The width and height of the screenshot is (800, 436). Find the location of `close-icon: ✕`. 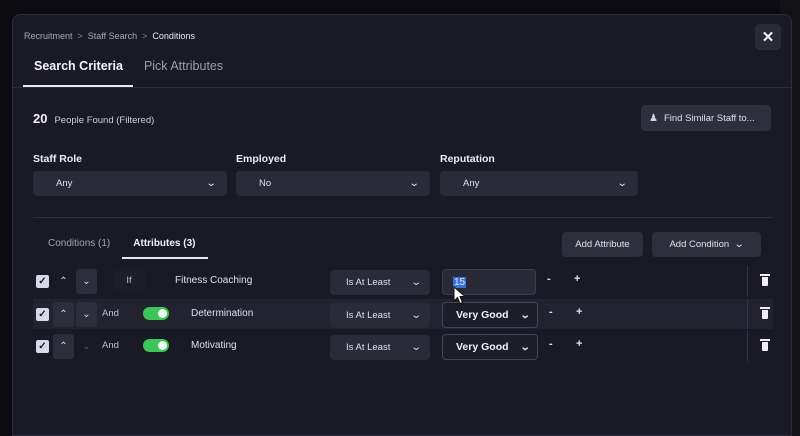

close-icon: ✕ is located at coordinates (768, 37).